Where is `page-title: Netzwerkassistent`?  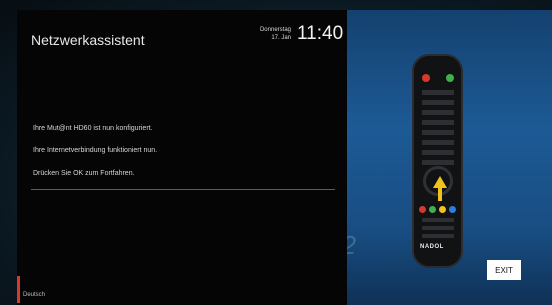 page-title: Netzwerkassistent is located at coordinates (88, 40).